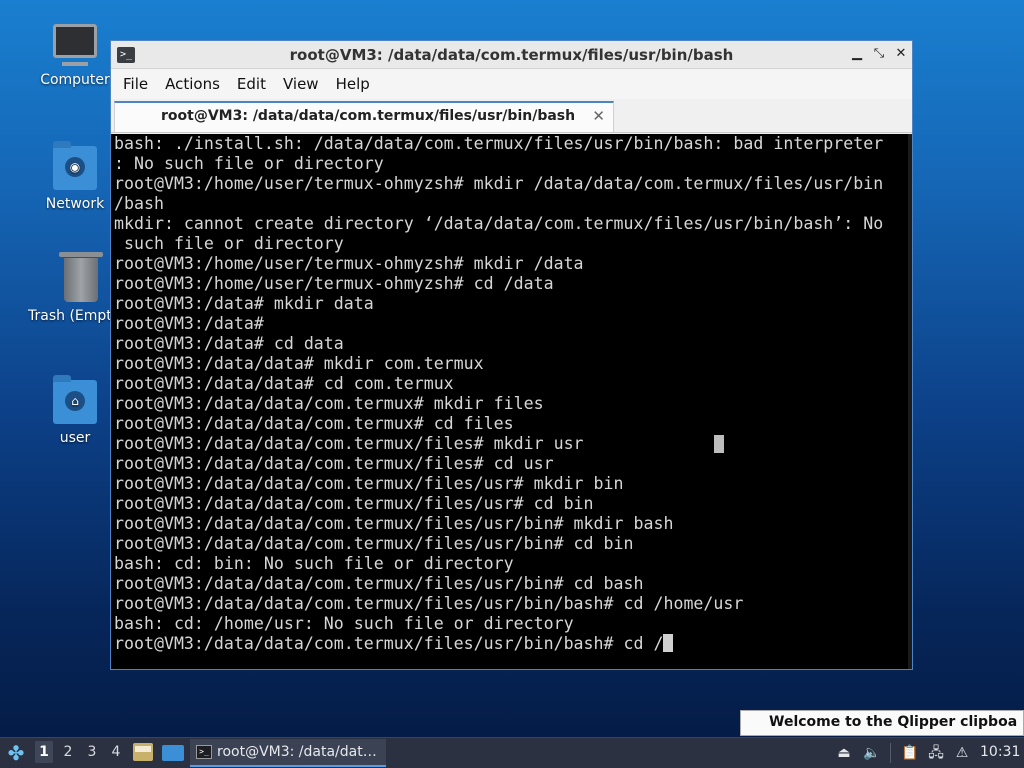 The width and height of the screenshot is (1024, 768). I want to click on workspace-4: 4, so click(116, 752).